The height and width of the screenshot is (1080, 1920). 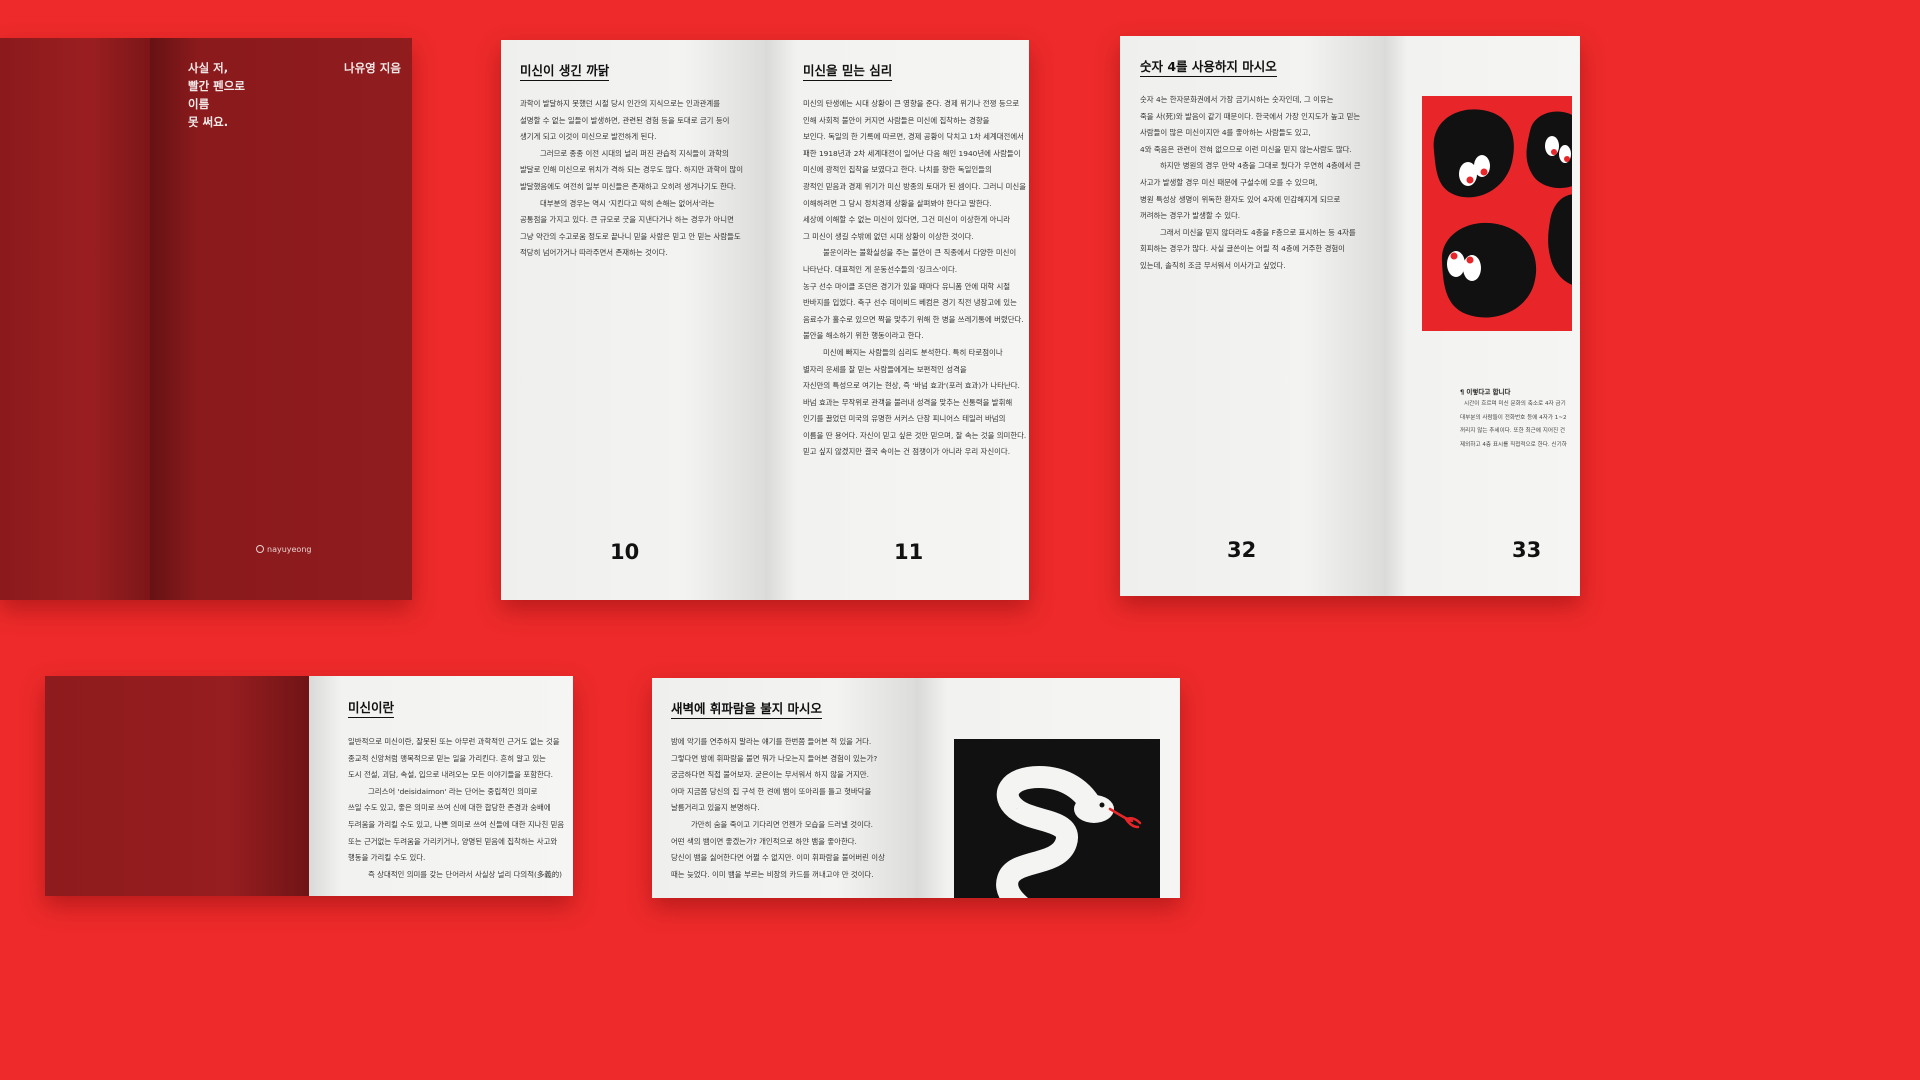 I want to click on text-line: 그 미신이 생길 수밖에 없던 시대 상황이 이상한 것이다., so click(x=888, y=236).